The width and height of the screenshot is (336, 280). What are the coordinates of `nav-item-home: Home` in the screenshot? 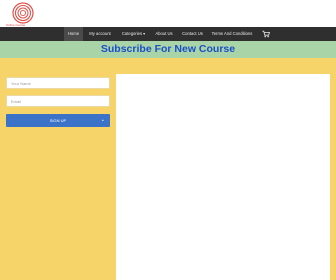 It's located at (73, 34).